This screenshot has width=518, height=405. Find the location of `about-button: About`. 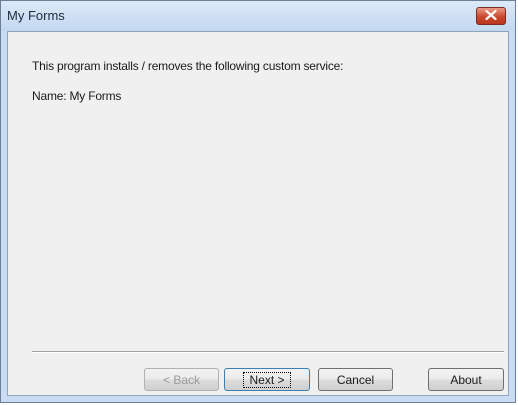

about-button: About is located at coordinates (466, 379).